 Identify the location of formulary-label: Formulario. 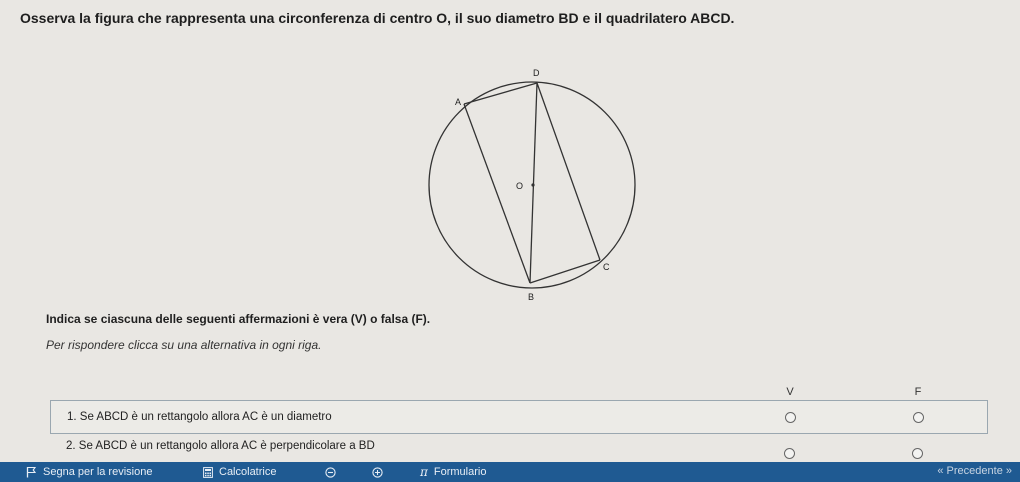
(460, 472).